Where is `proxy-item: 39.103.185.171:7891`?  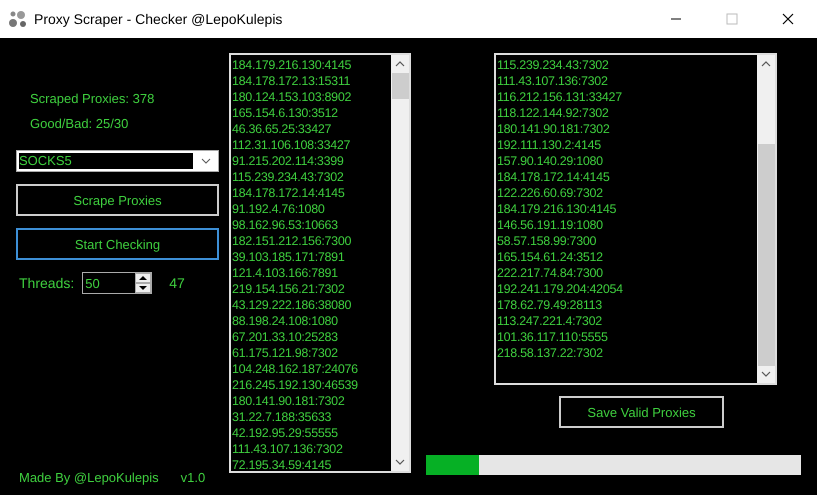
proxy-item: 39.103.185.171:7891 is located at coordinates (289, 257).